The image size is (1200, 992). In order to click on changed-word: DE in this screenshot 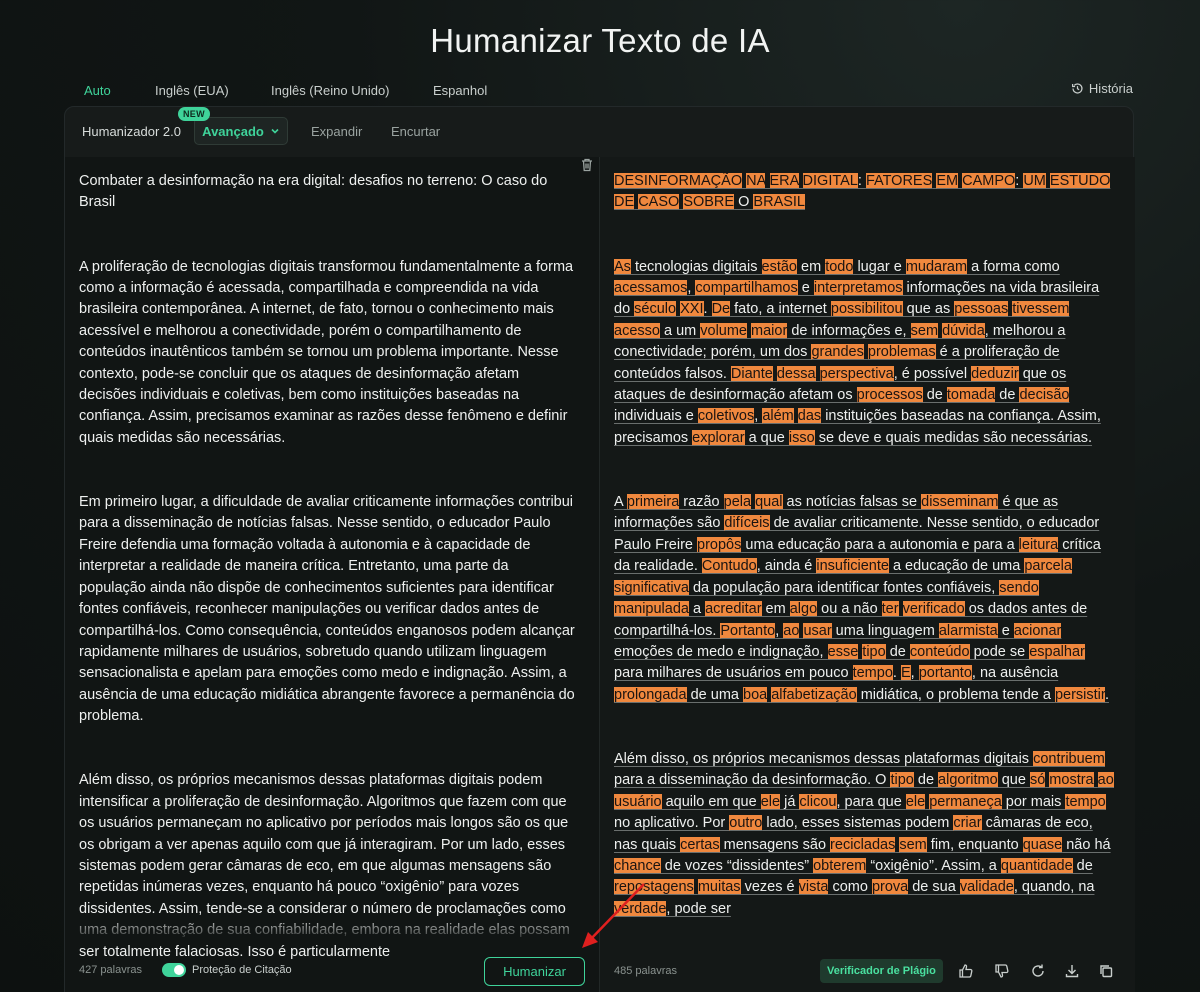, I will do `click(624, 202)`.